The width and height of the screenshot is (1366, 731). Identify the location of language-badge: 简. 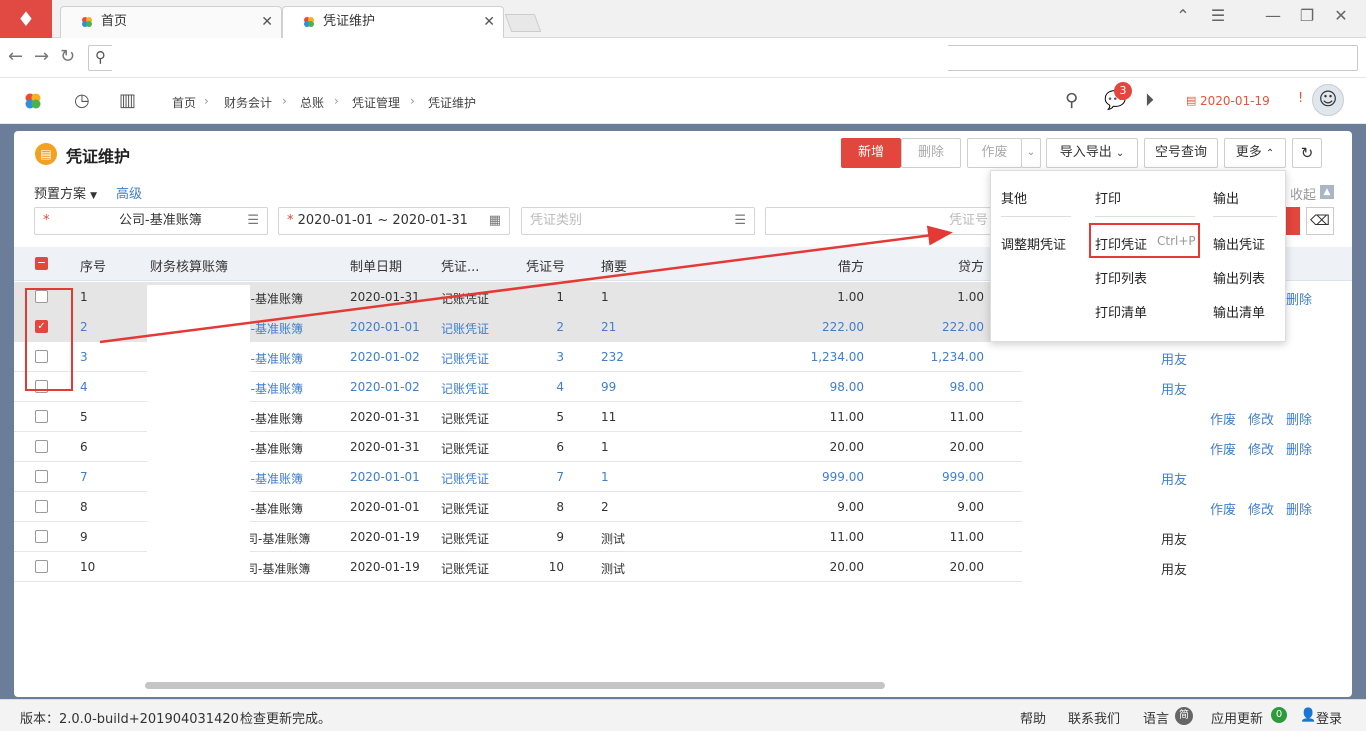
(1184, 716).